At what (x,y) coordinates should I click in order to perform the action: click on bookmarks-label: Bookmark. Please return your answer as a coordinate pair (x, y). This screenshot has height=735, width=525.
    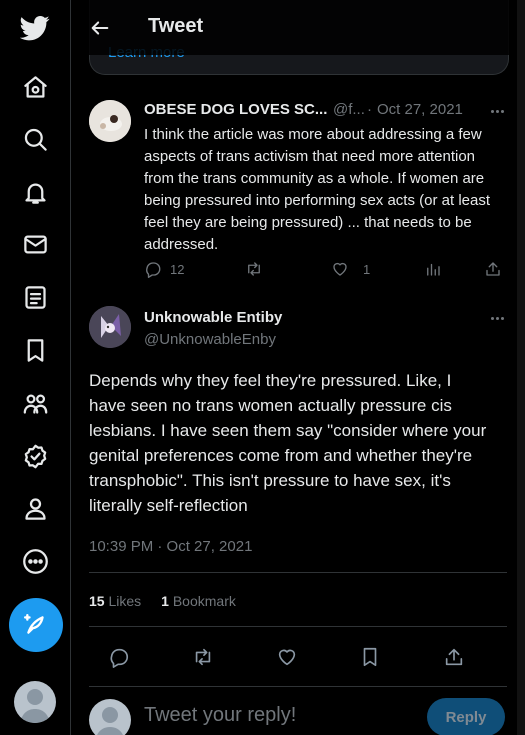
    Looking at the image, I should click on (204, 601).